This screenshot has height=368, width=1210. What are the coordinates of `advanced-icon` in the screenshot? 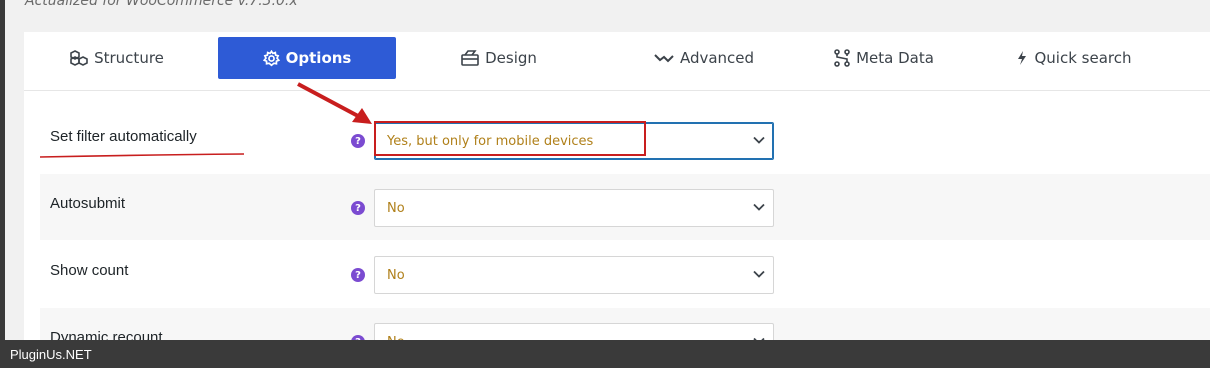 It's located at (664, 58).